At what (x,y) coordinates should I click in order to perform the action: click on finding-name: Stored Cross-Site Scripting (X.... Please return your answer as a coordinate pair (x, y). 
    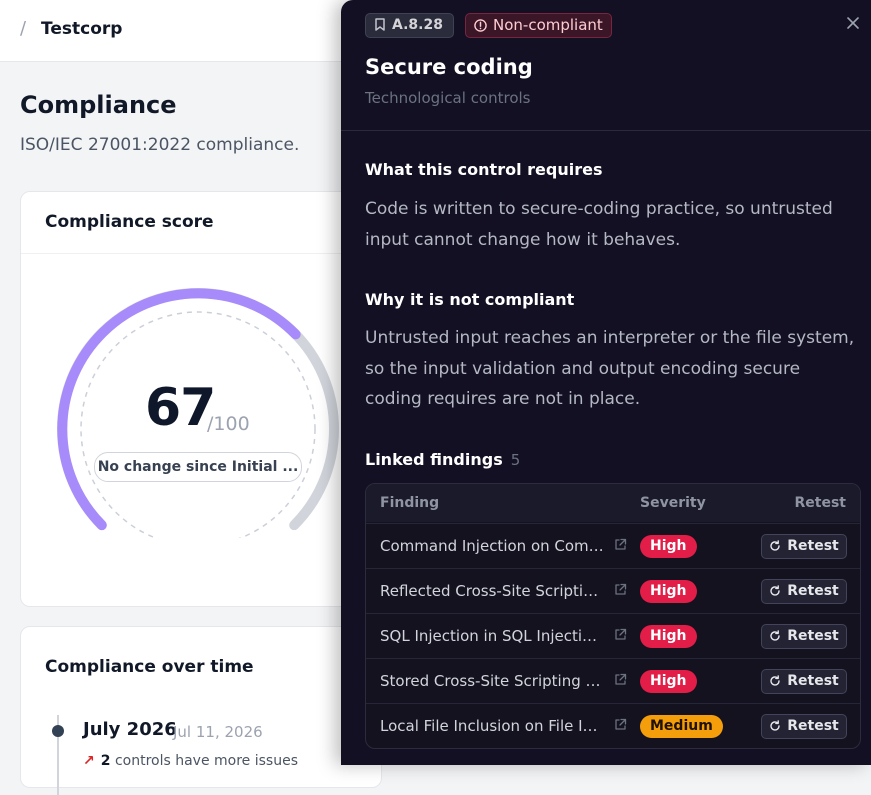
    Looking at the image, I should click on (492, 681).